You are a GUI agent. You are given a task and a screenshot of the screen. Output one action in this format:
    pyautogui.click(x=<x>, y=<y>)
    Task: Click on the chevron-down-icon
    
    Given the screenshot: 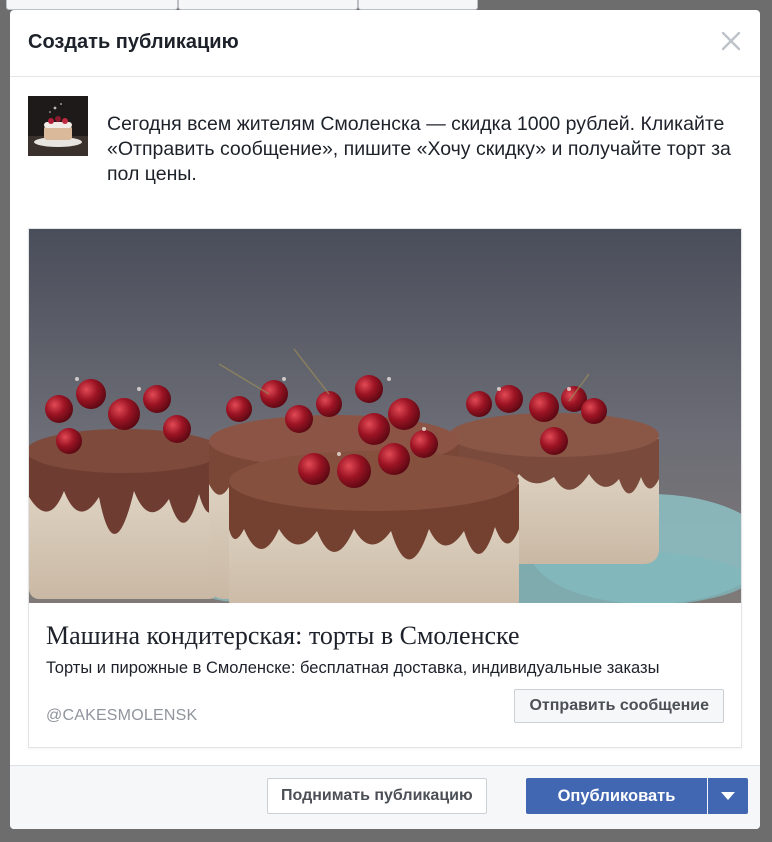 What is the action you would take?
    pyautogui.click(x=728, y=796)
    